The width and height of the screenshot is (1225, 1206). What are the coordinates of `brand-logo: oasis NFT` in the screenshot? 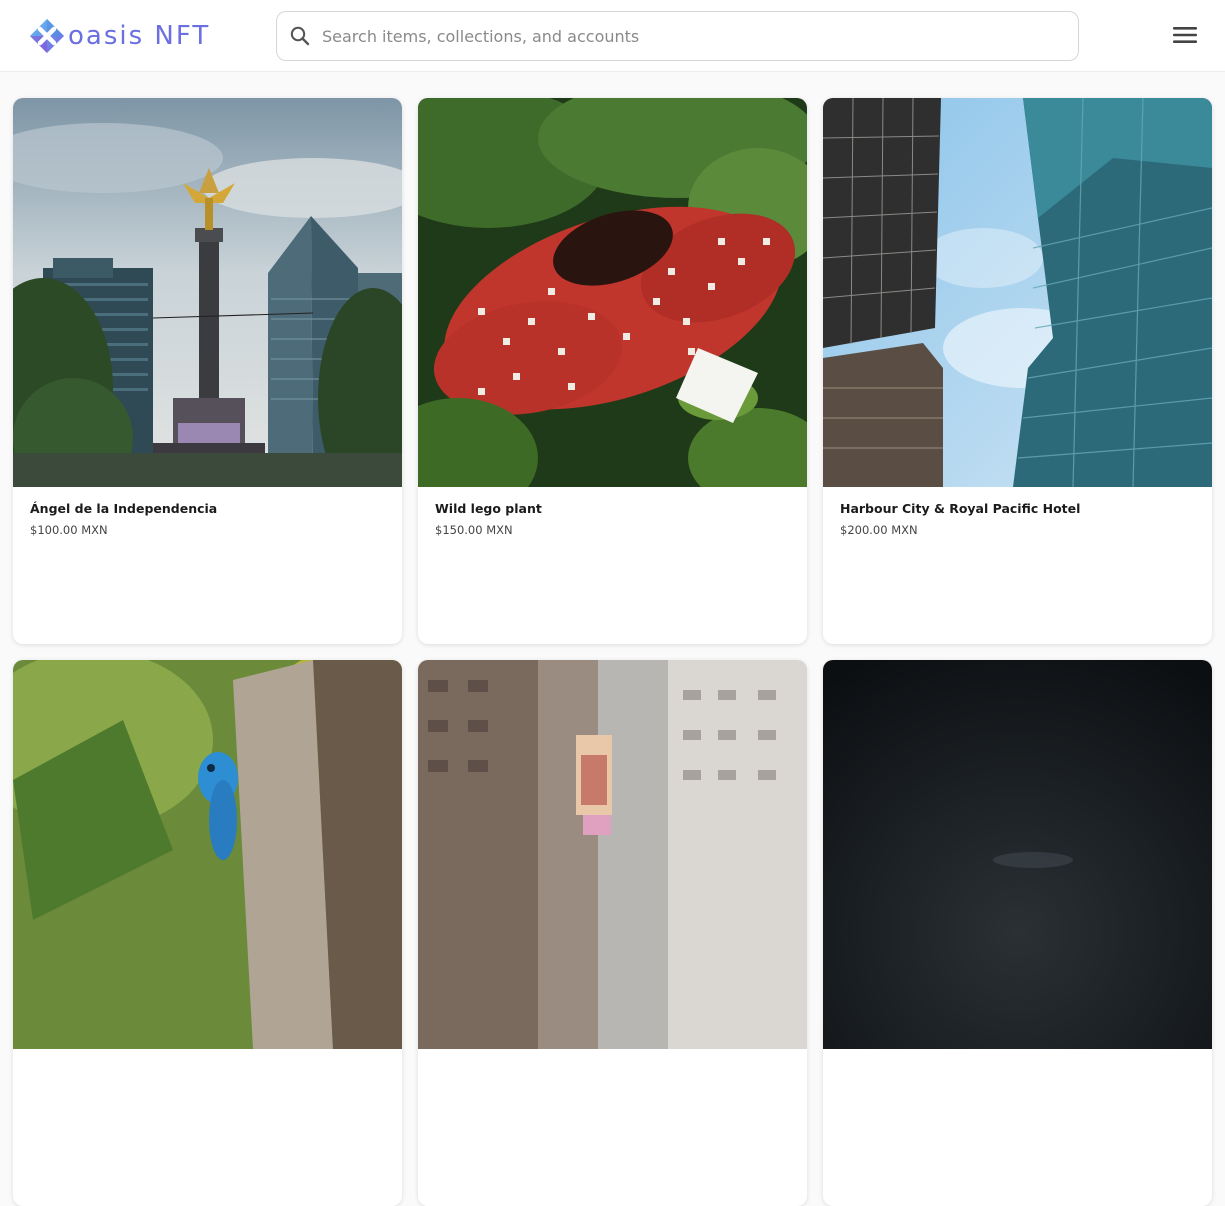 It's located at (119, 36).